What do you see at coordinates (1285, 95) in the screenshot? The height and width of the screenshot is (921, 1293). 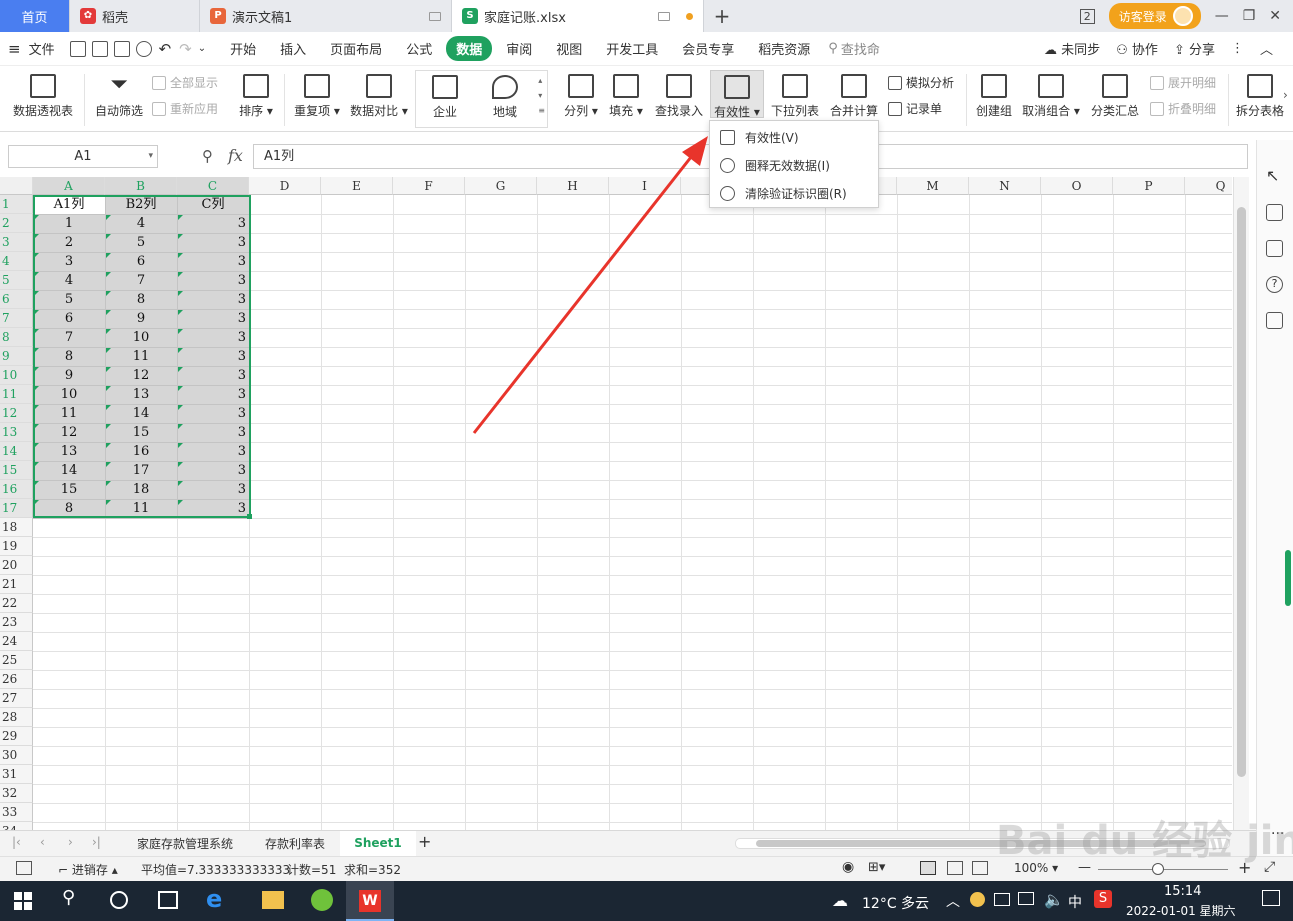 I see `ribbon-scroll-right-icon: ›` at bounding box center [1285, 95].